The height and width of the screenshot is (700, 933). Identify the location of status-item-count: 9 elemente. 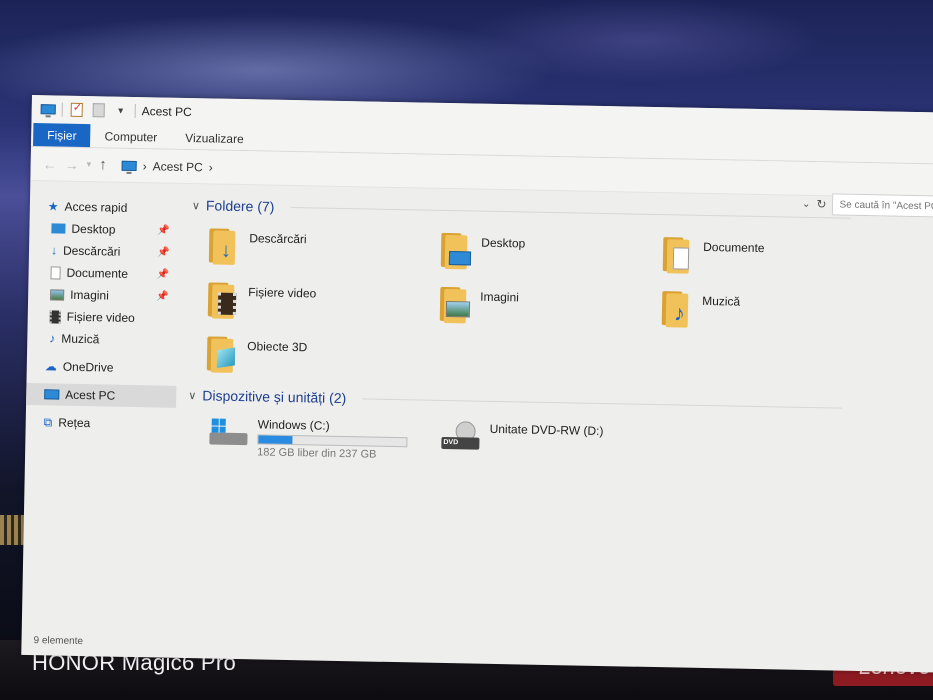
(58, 641).